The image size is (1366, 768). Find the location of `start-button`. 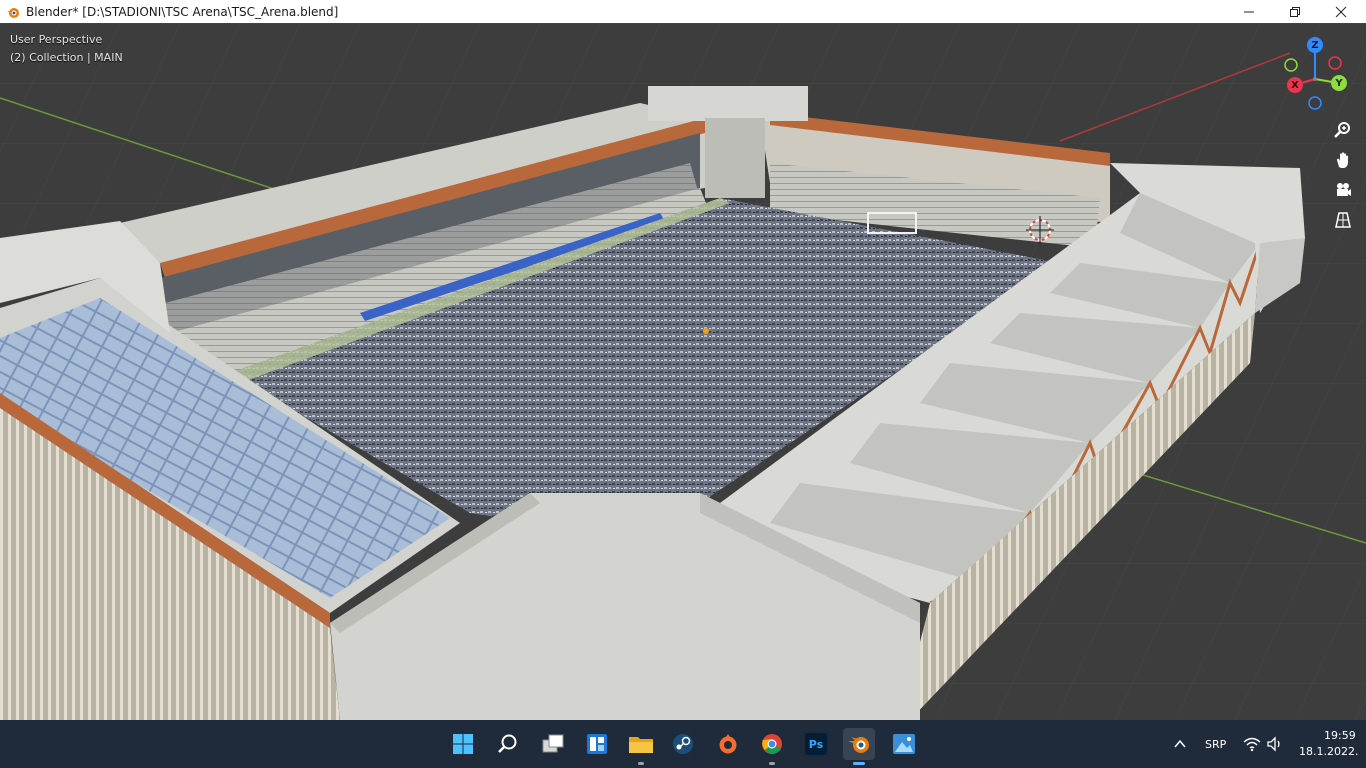

start-button is located at coordinates (463, 744).